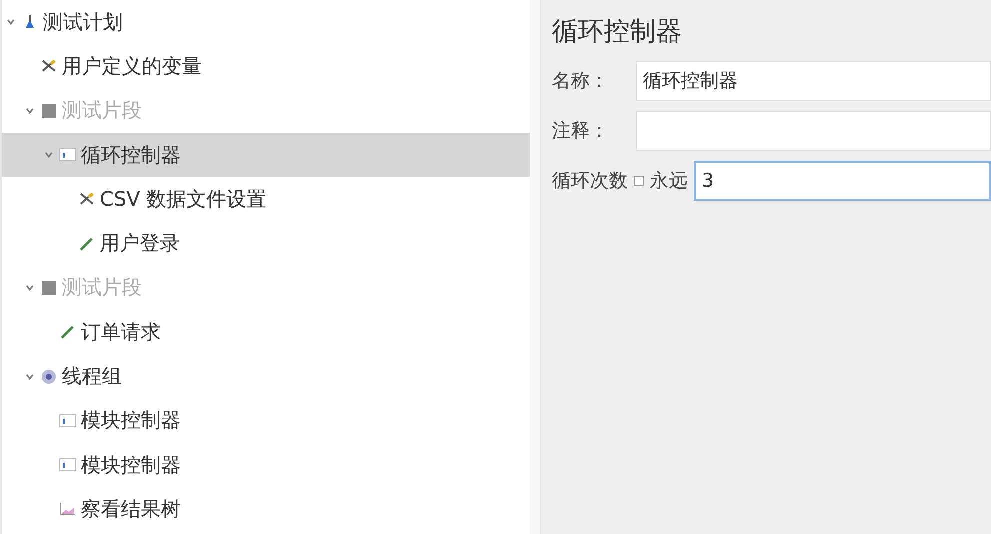  Describe the element at coordinates (49, 377) in the screenshot. I see `gear-icon` at that location.